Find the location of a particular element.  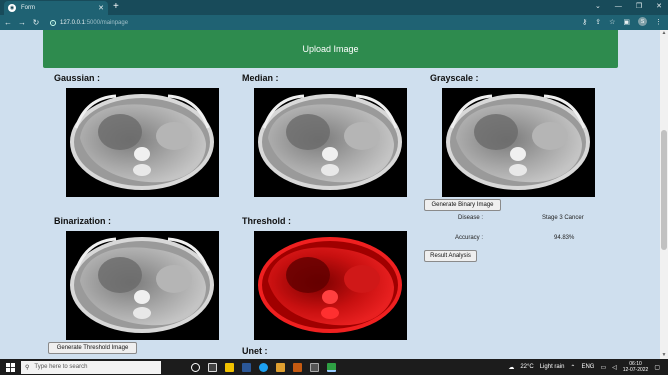

notifications-icon: ▢ is located at coordinates (657, 367).